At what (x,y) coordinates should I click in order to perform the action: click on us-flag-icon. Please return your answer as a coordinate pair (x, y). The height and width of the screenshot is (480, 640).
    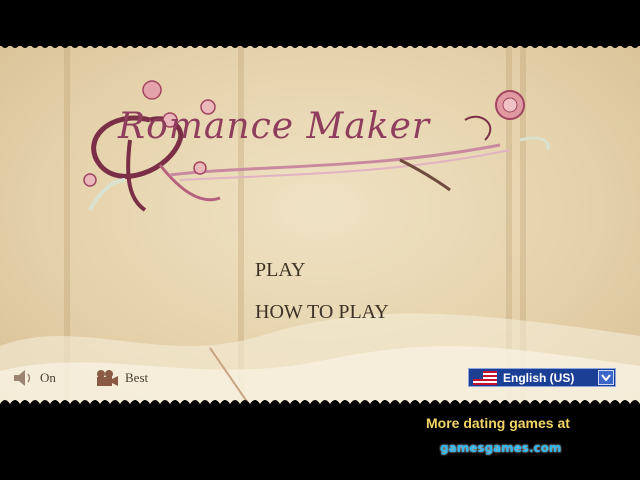
    Looking at the image, I should click on (485, 377).